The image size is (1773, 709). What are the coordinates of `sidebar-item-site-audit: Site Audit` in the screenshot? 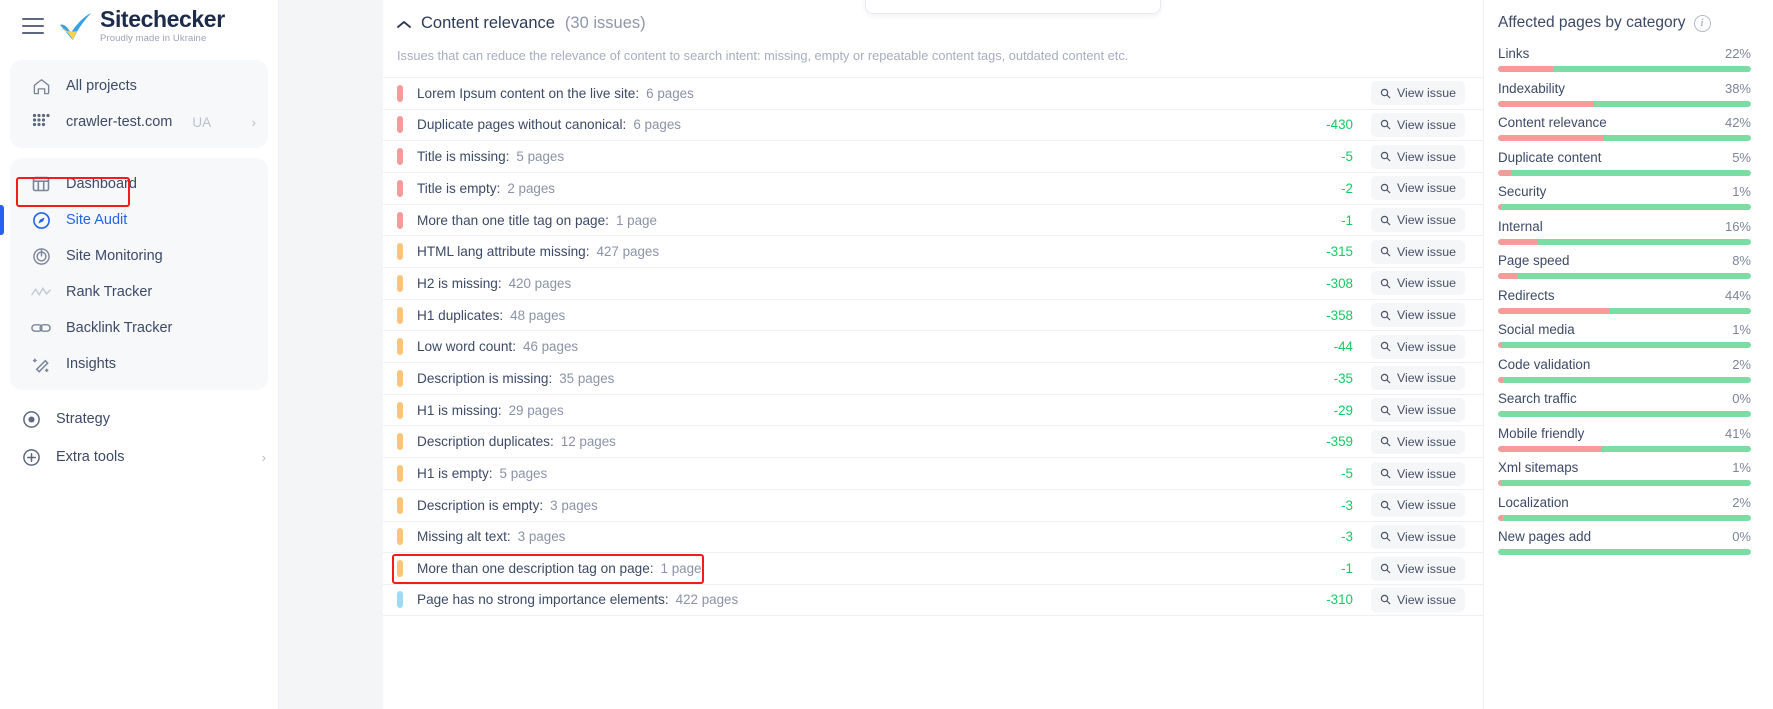 It's located at (134, 220).